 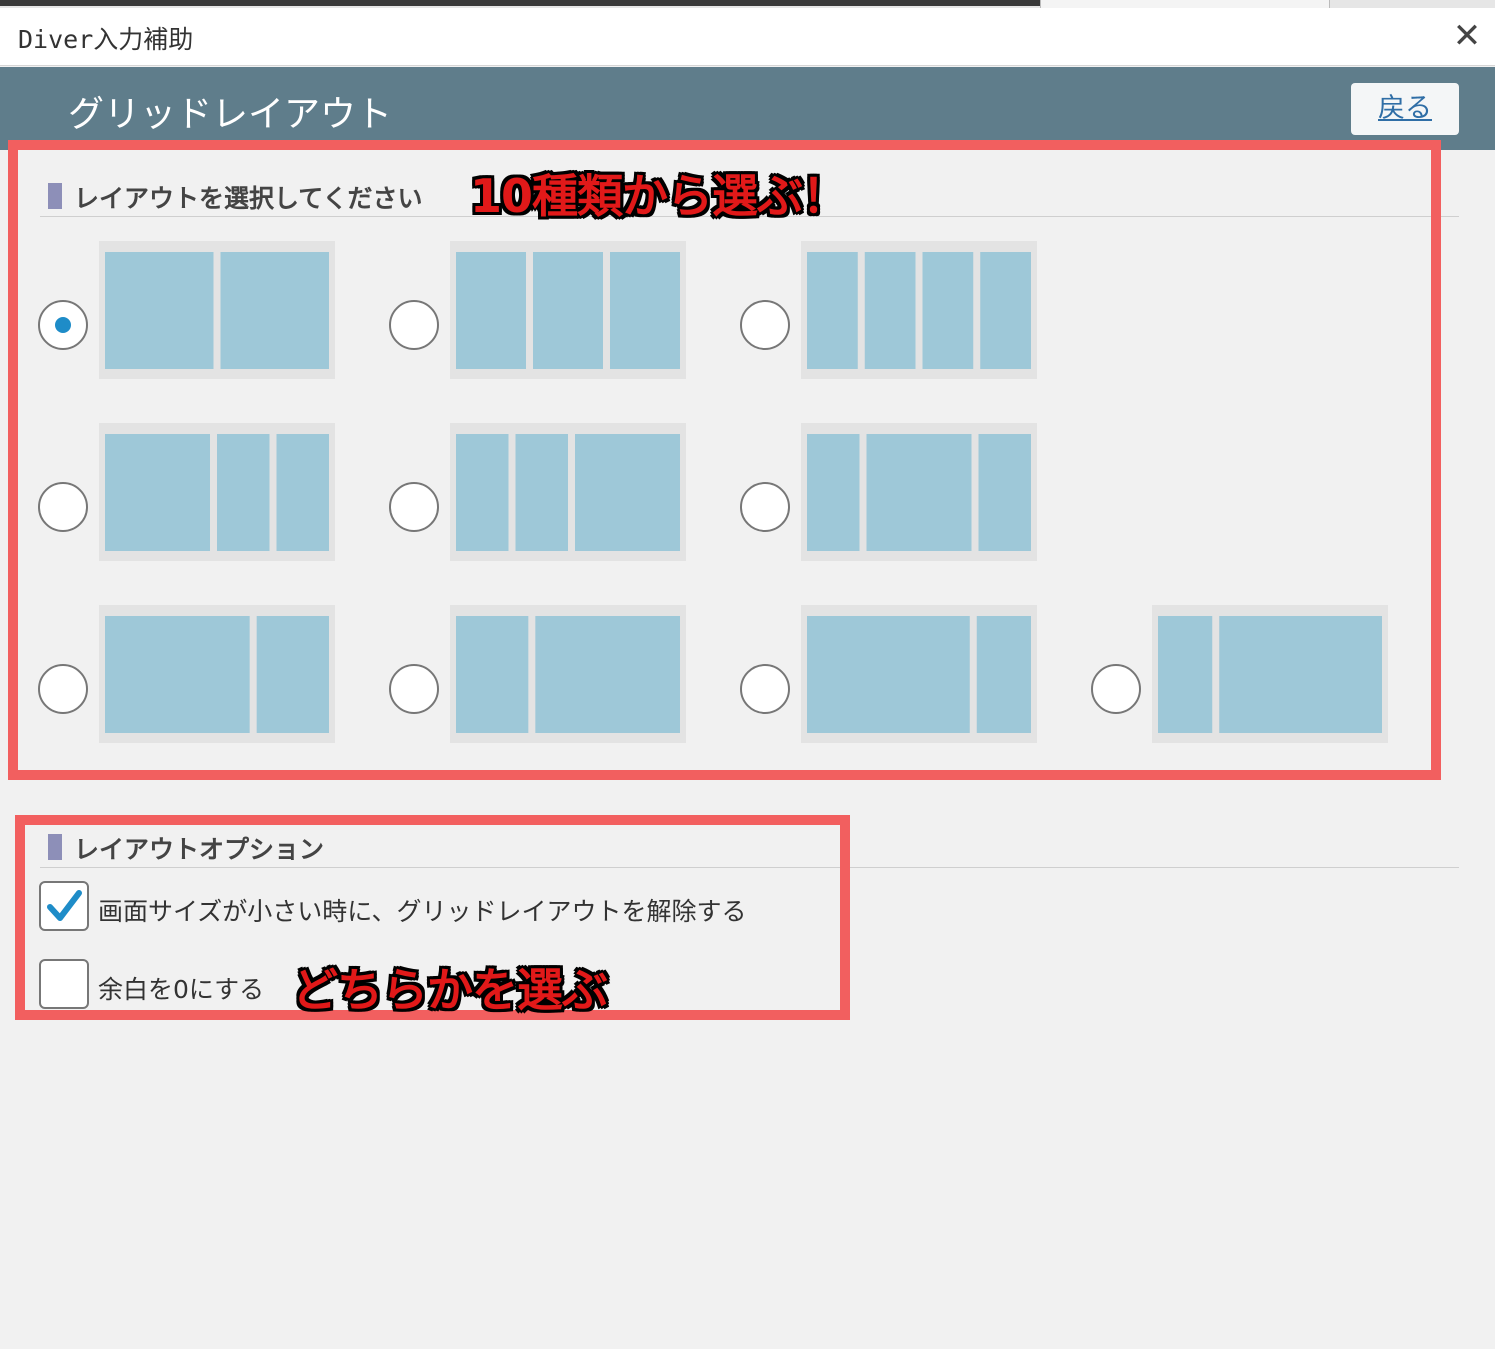 What do you see at coordinates (747, 37) in the screenshot?
I see `dialog-titlebar: Diver入力補助 ✕` at bounding box center [747, 37].